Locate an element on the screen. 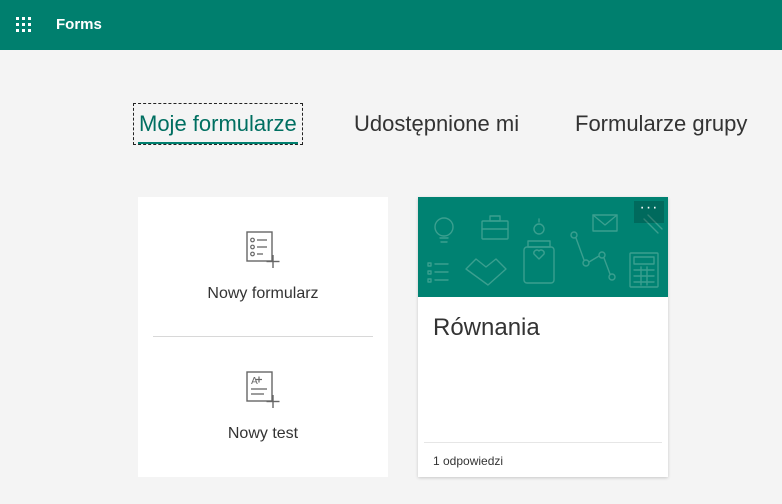 Image resolution: width=782 pixels, height=504 pixels. new-quiz-icon: A is located at coordinates (263, 389).